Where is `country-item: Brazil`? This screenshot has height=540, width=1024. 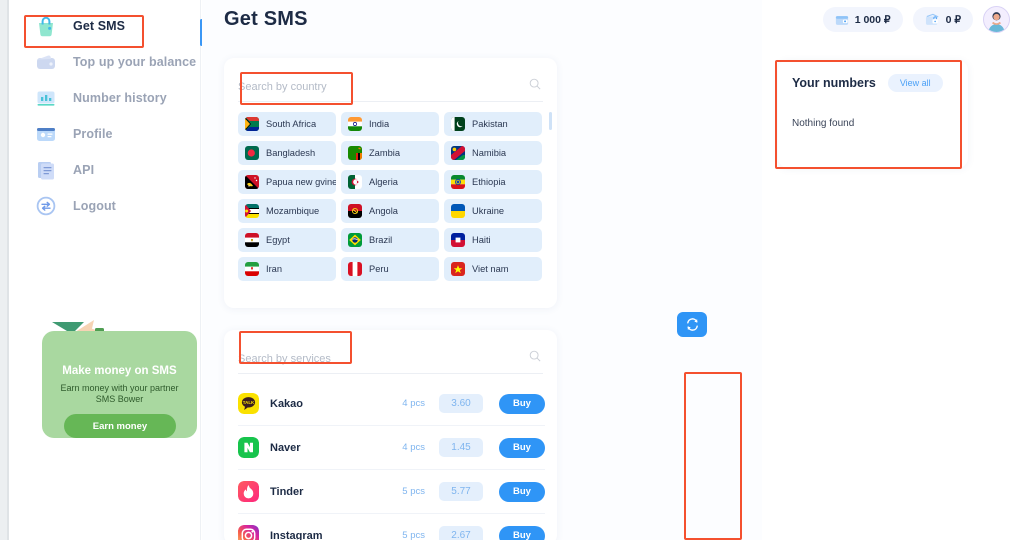
country-item: Brazil is located at coordinates (390, 240).